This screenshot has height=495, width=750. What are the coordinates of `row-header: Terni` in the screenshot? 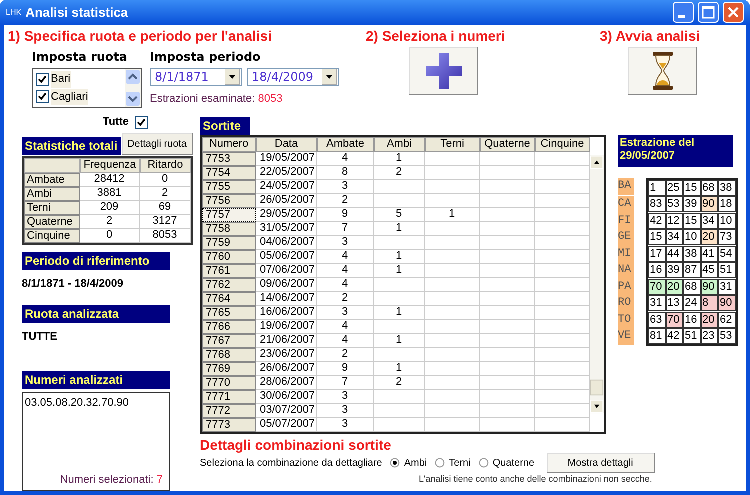 It's located at (52, 208).